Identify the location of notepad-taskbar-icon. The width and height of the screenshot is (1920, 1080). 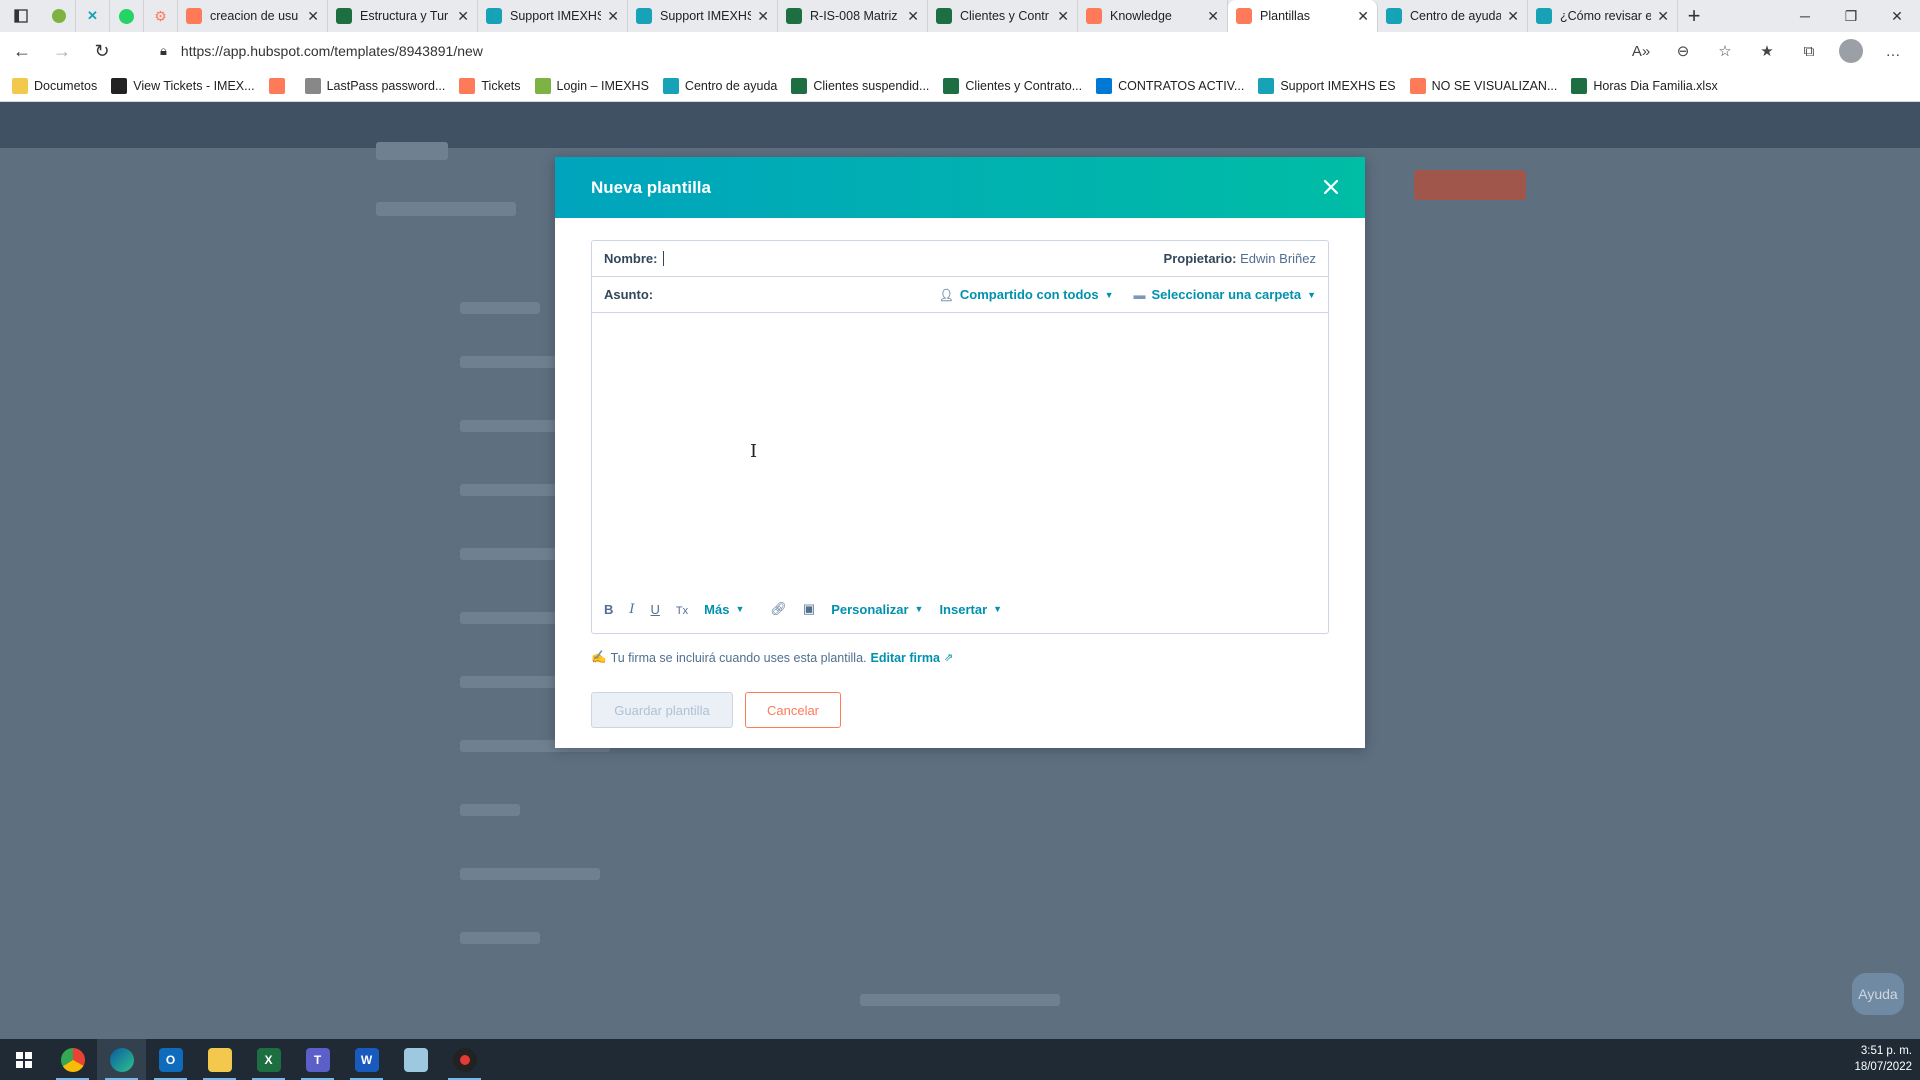
(415, 1059).